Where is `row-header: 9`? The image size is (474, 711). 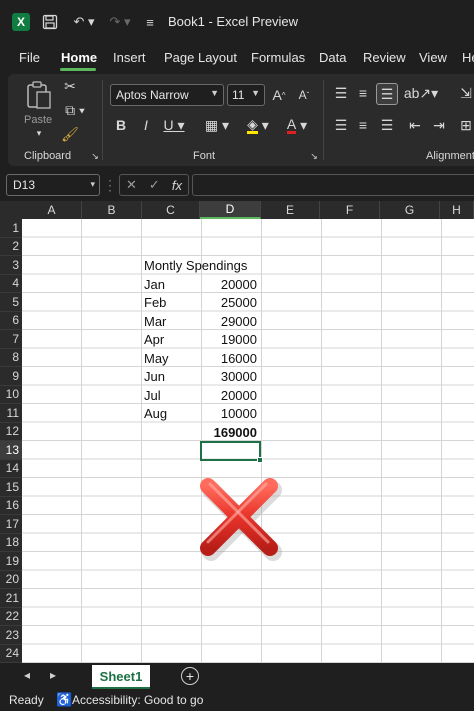
row-header: 9 is located at coordinates (11, 376).